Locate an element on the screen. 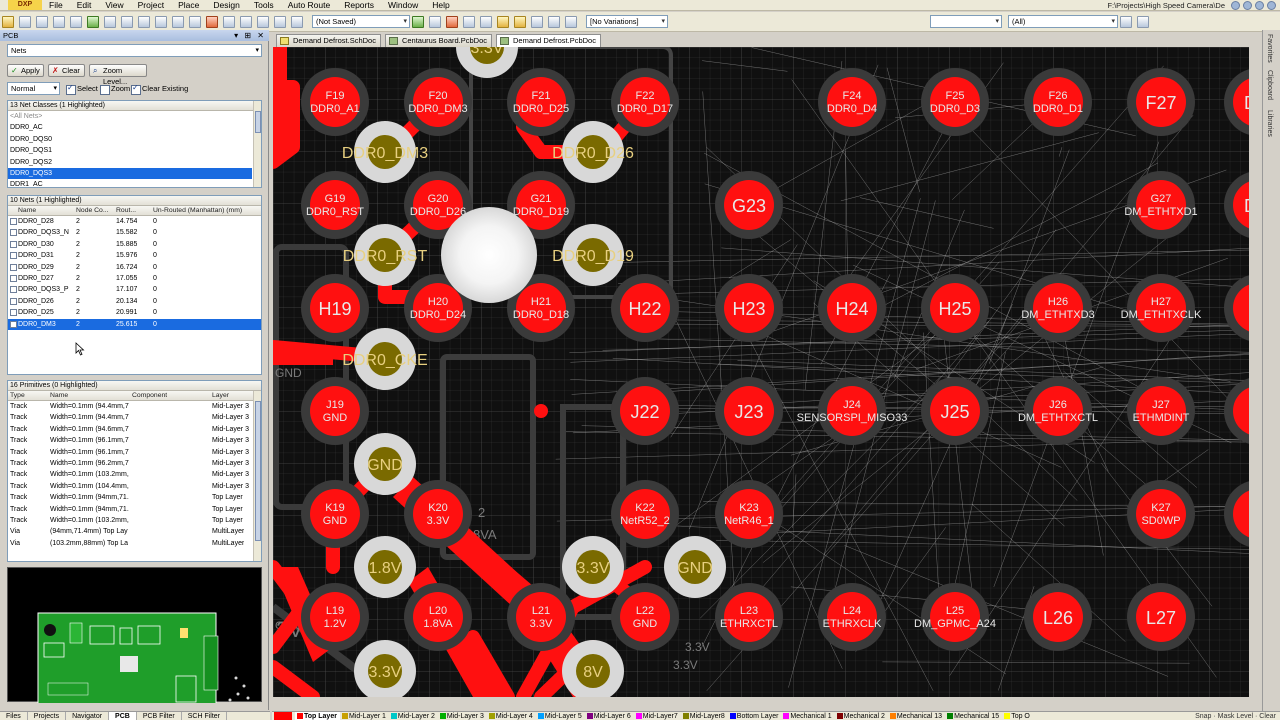 The width and height of the screenshot is (1280, 720). back-icon is located at coordinates (1235, 5).